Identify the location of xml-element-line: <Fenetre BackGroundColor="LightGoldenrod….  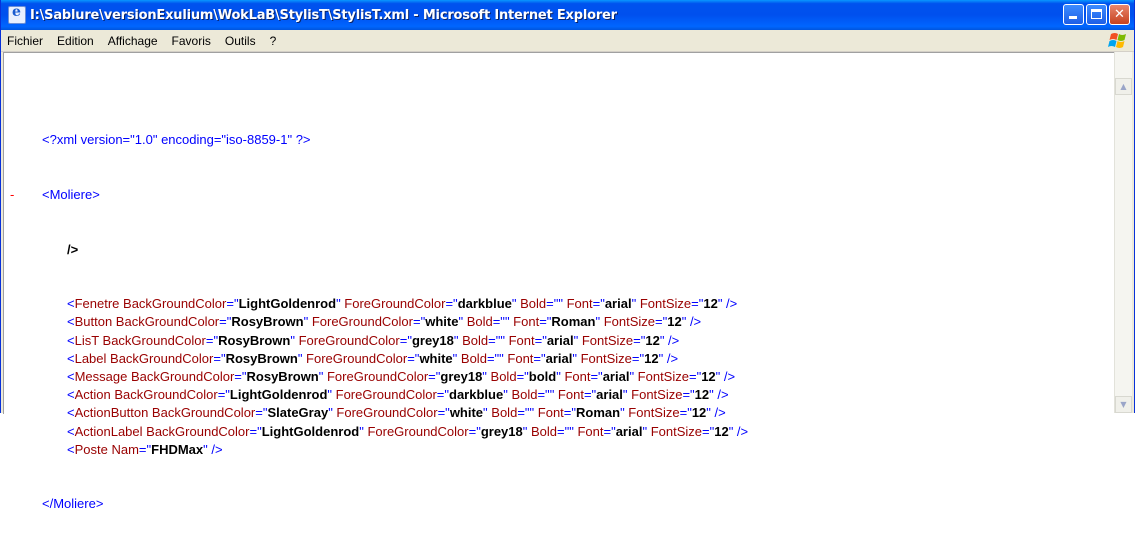
(379, 304).